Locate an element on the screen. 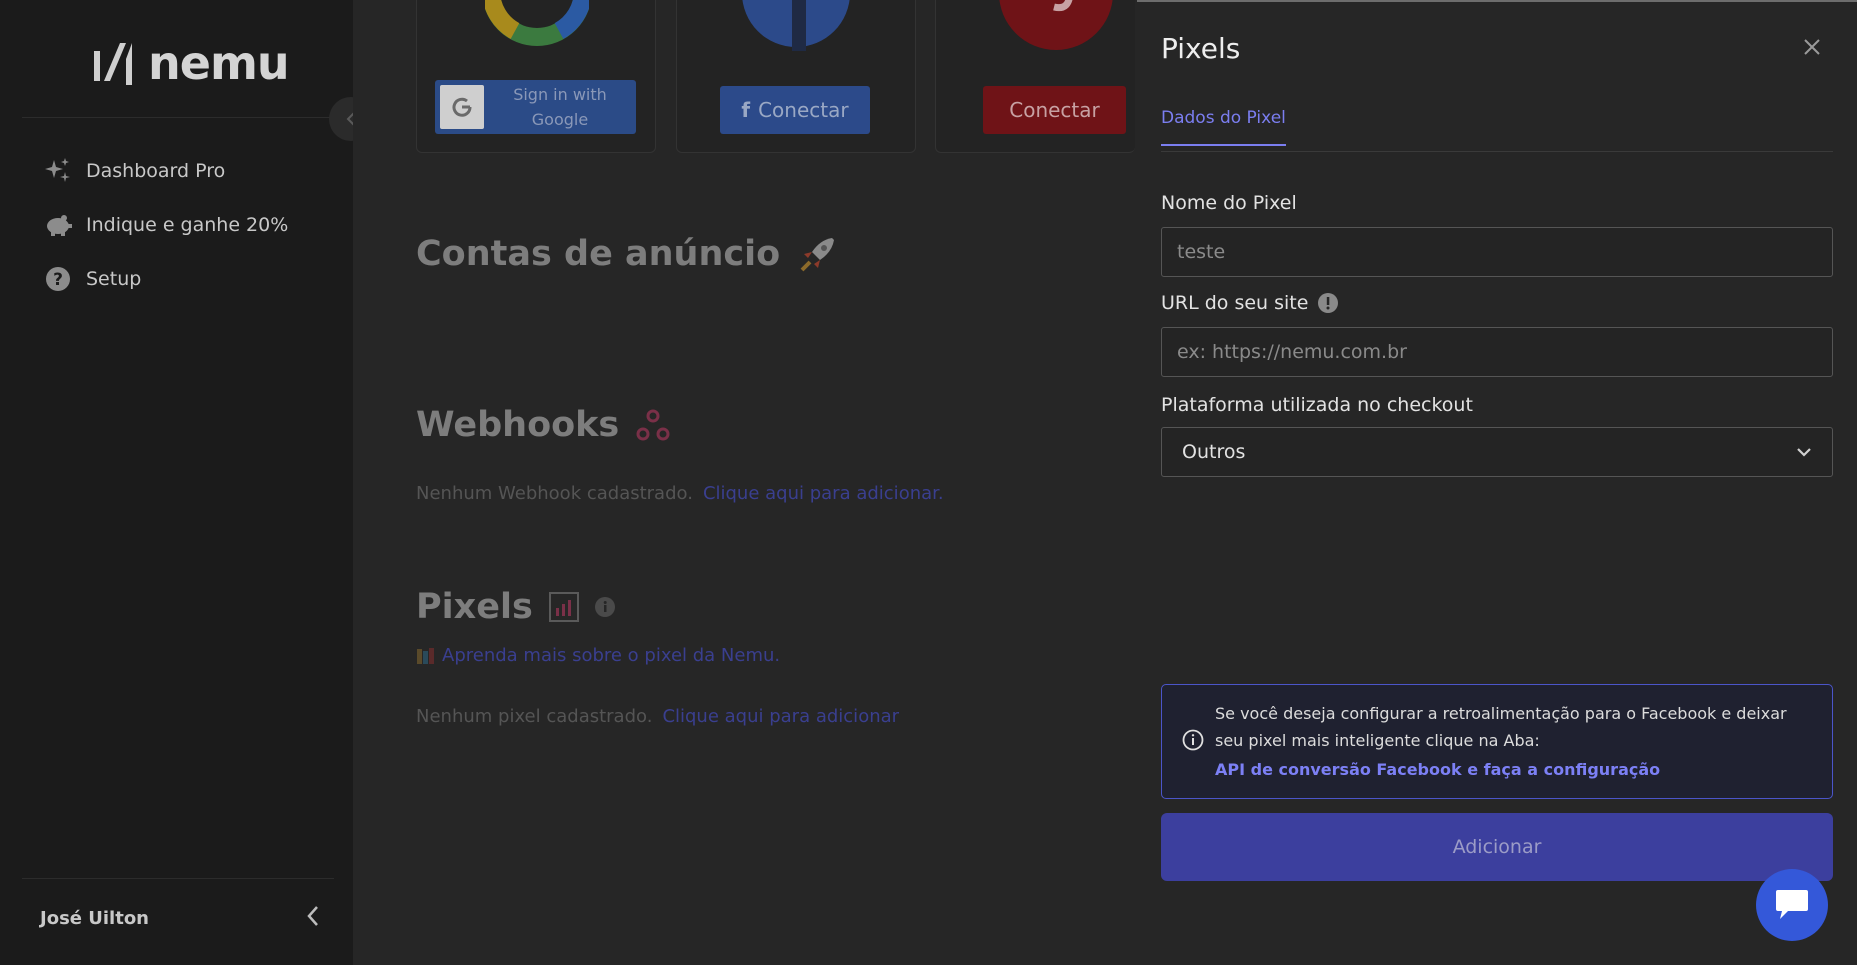 Image resolution: width=1857 pixels, height=965 pixels. pixels-empty-text: Nenhum pixel cadastrado. is located at coordinates (534, 716).